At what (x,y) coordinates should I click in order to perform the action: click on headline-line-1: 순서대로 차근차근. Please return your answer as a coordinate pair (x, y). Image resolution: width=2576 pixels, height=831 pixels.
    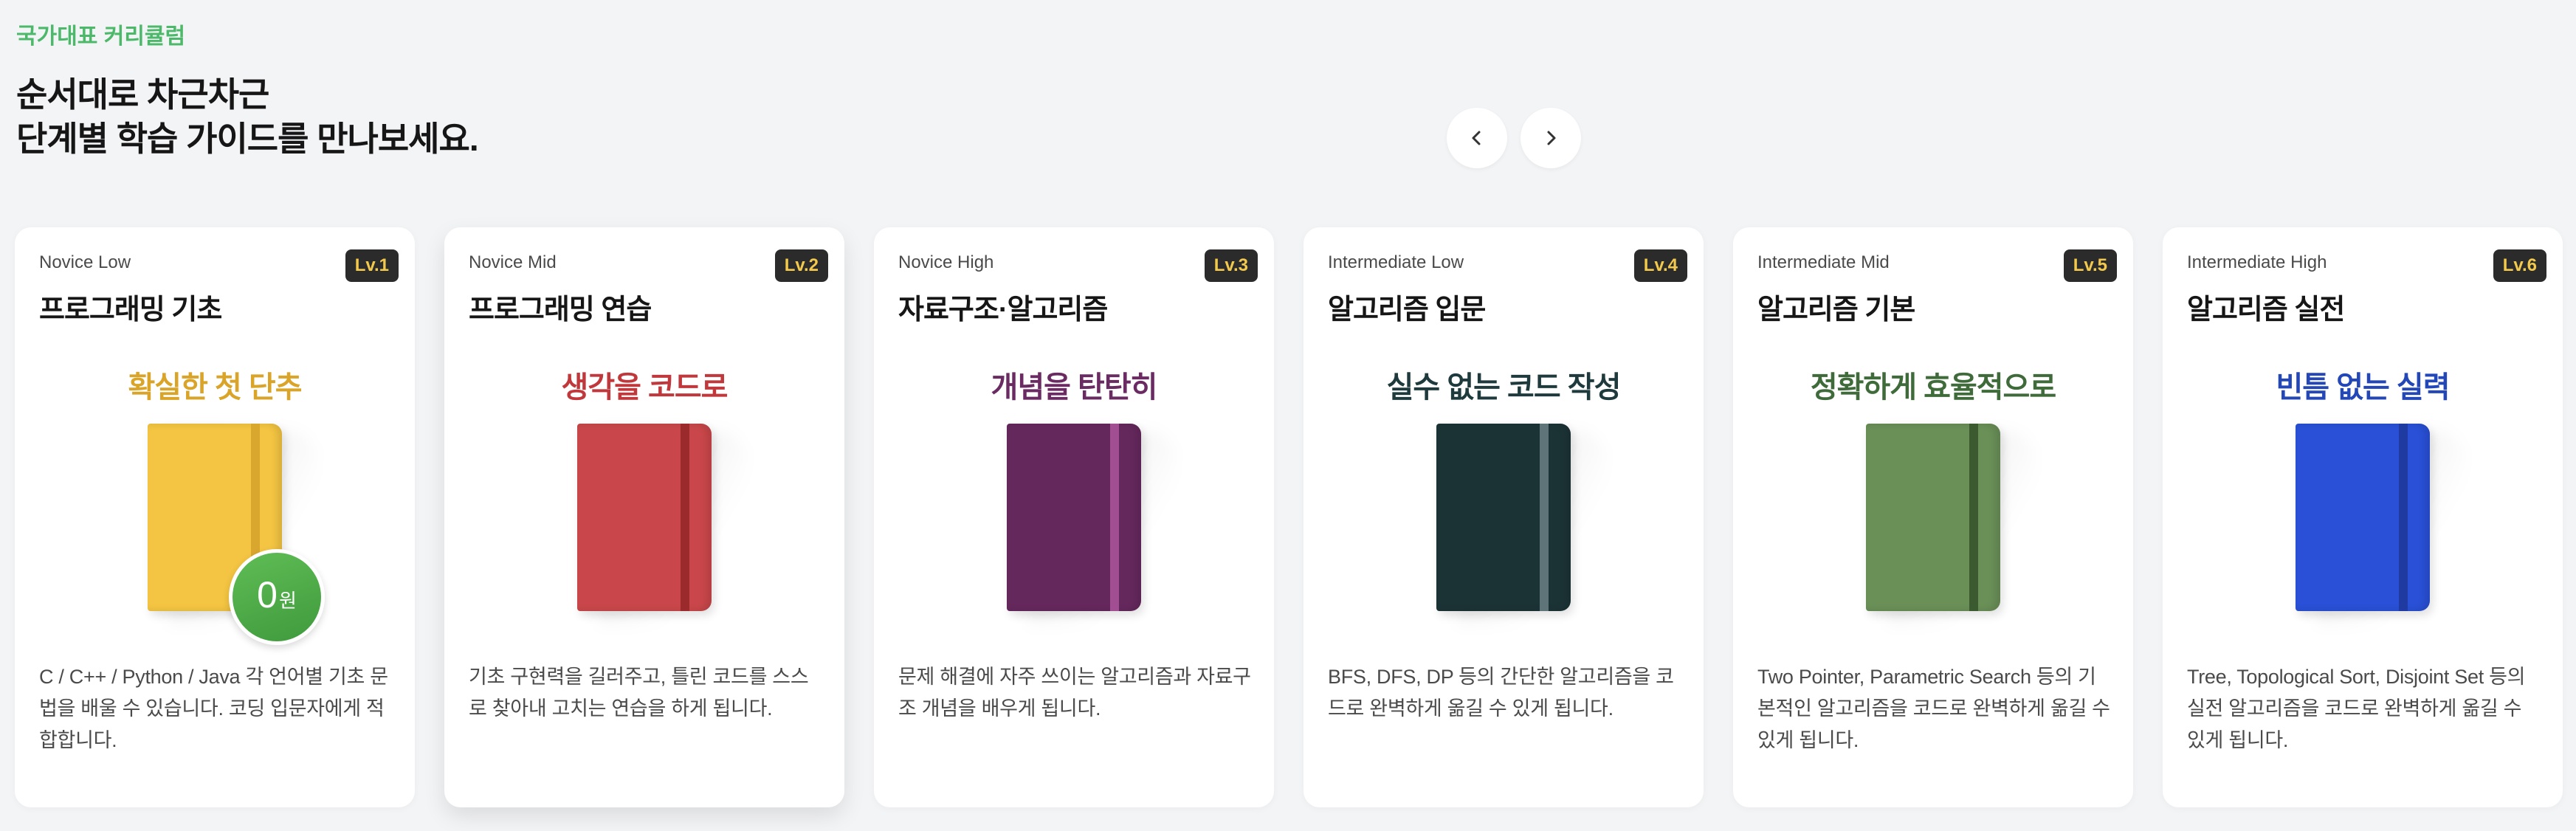
    Looking at the image, I should click on (142, 95).